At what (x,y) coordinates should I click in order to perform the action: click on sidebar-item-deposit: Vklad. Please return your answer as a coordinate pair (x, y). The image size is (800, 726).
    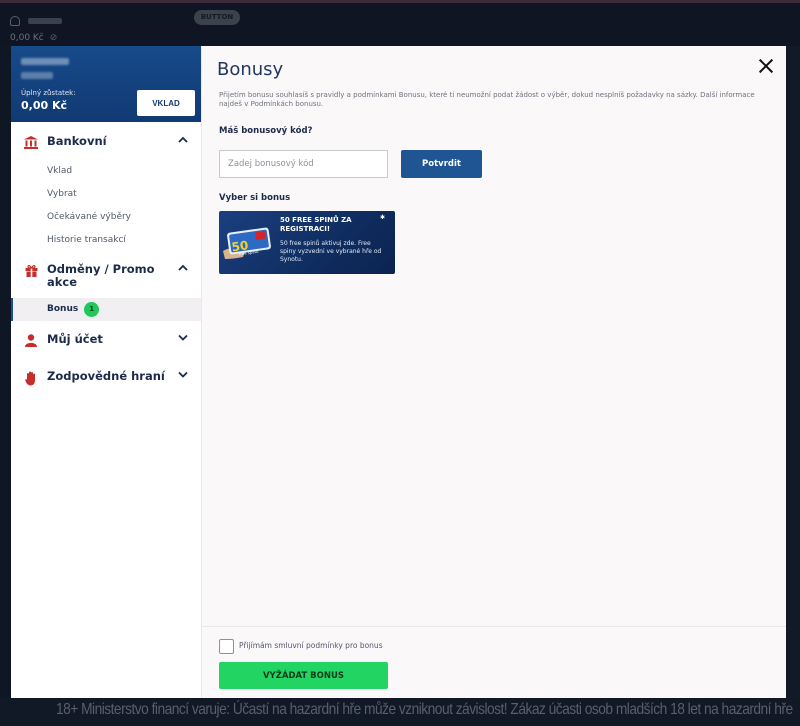
    Looking at the image, I should click on (106, 171).